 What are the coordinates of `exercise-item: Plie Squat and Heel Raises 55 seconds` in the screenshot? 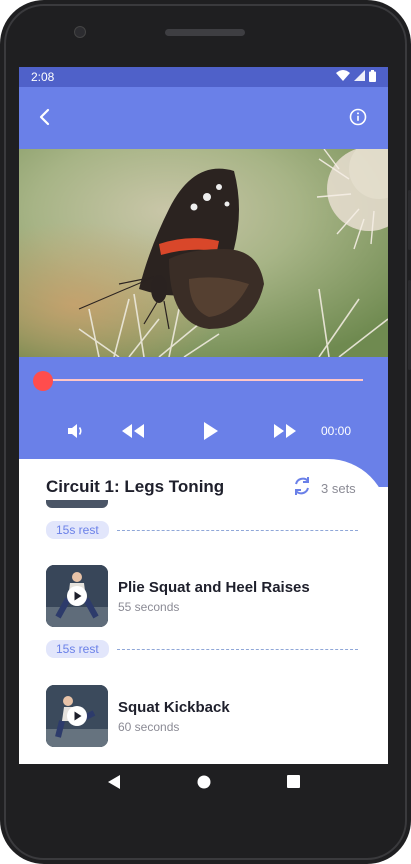 It's located at (206, 596).